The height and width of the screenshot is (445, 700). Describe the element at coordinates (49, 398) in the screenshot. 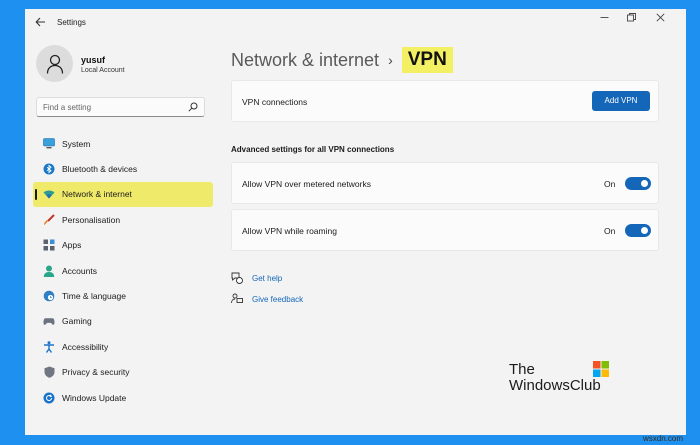

I see `update-icon` at that location.